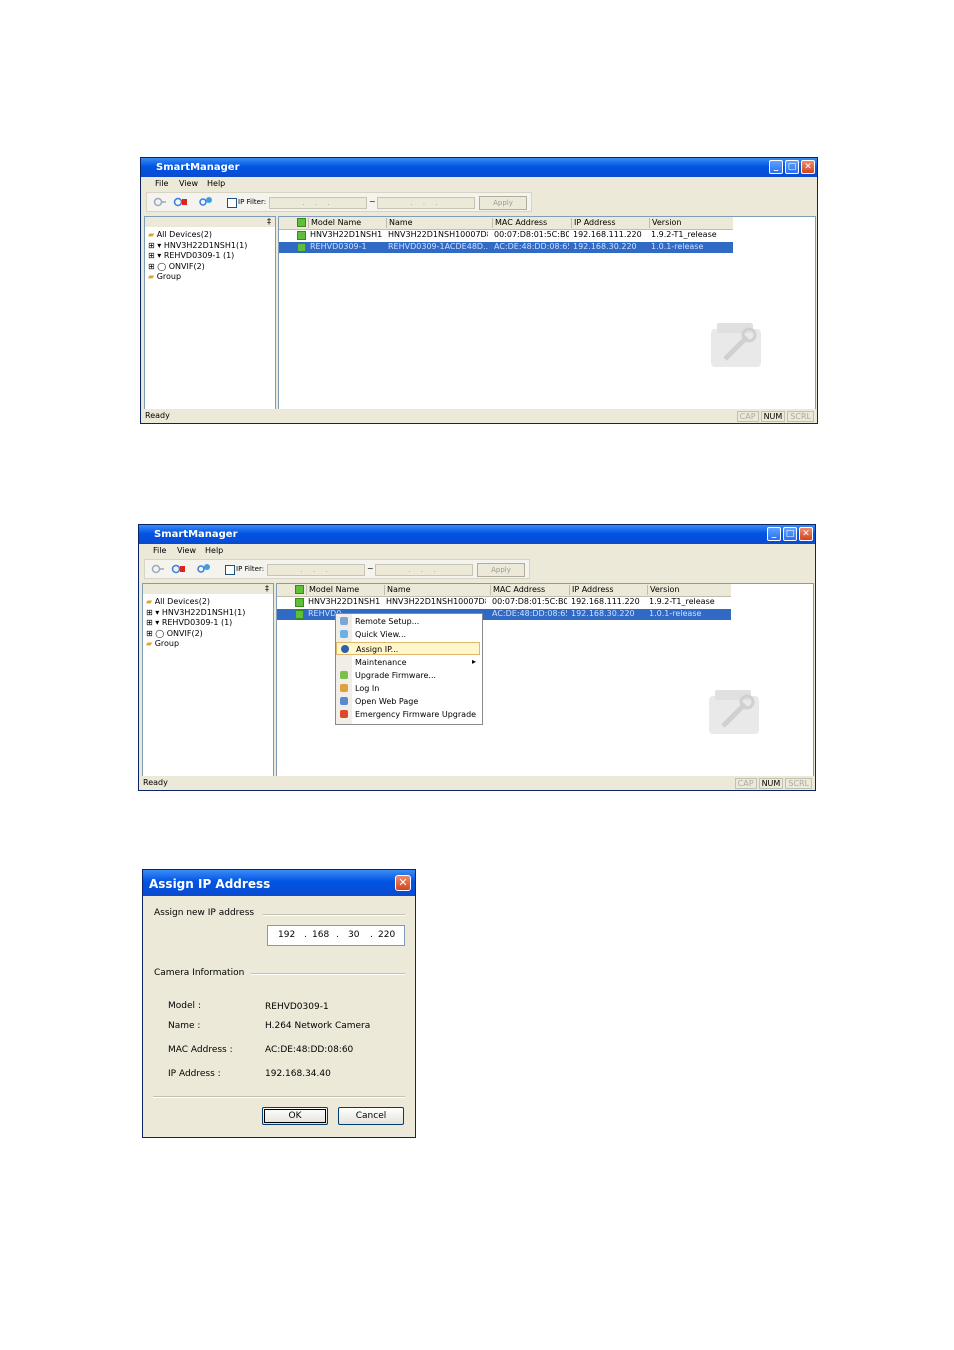 This screenshot has width=954, height=1350. What do you see at coordinates (298, 1074) in the screenshot?
I see `ip-value: 192.168.34.40` at bounding box center [298, 1074].